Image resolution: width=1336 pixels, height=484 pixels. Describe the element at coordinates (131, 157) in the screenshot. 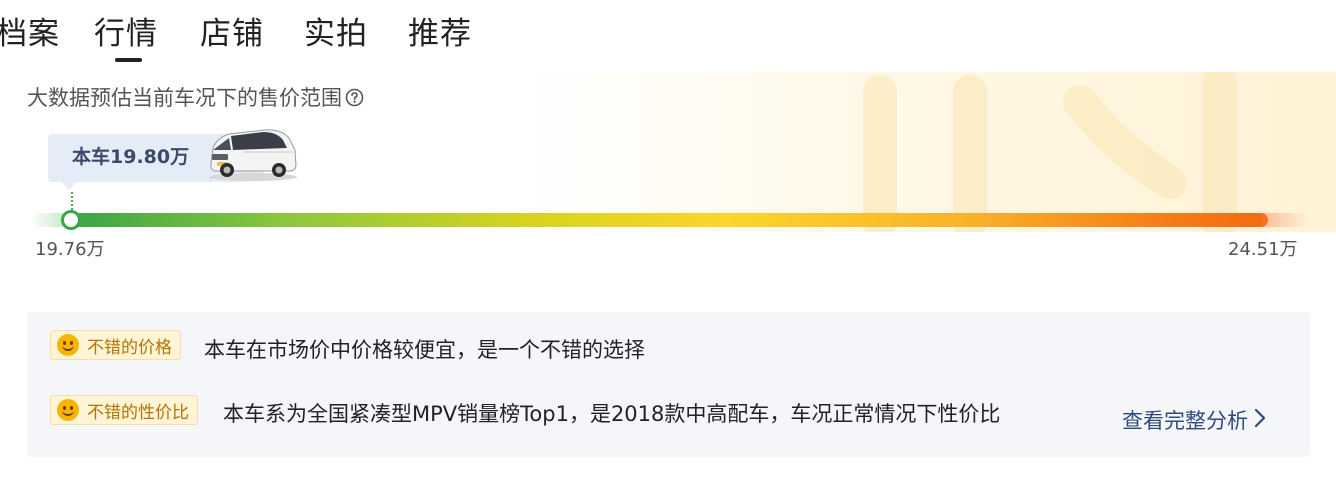

I see `current-price-label: 本车19.80万` at that location.